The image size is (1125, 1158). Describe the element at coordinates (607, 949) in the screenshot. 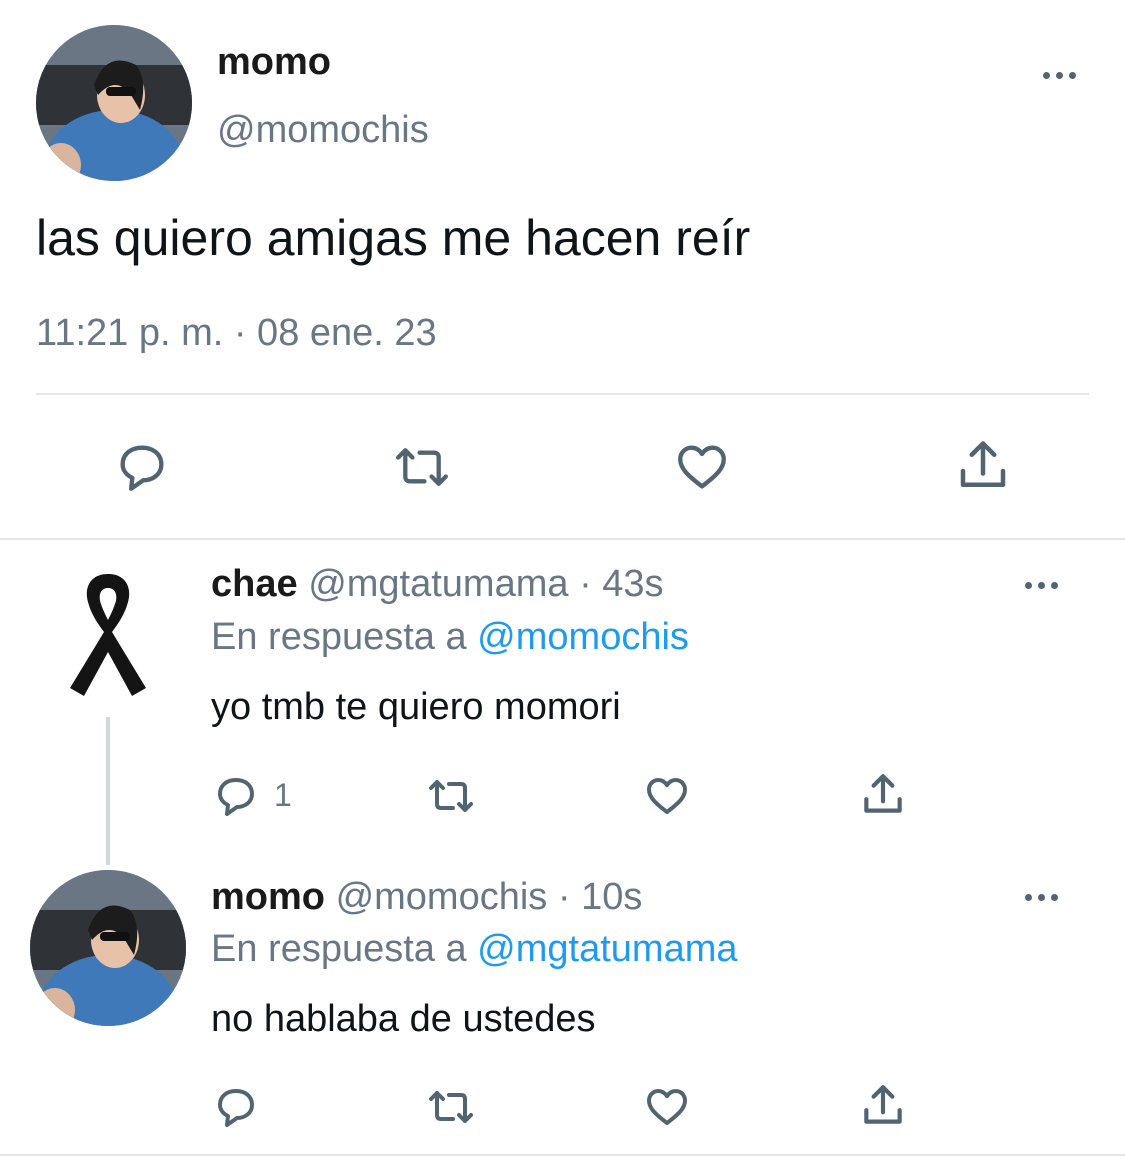

I see `mention-link: @mgtatumama` at that location.